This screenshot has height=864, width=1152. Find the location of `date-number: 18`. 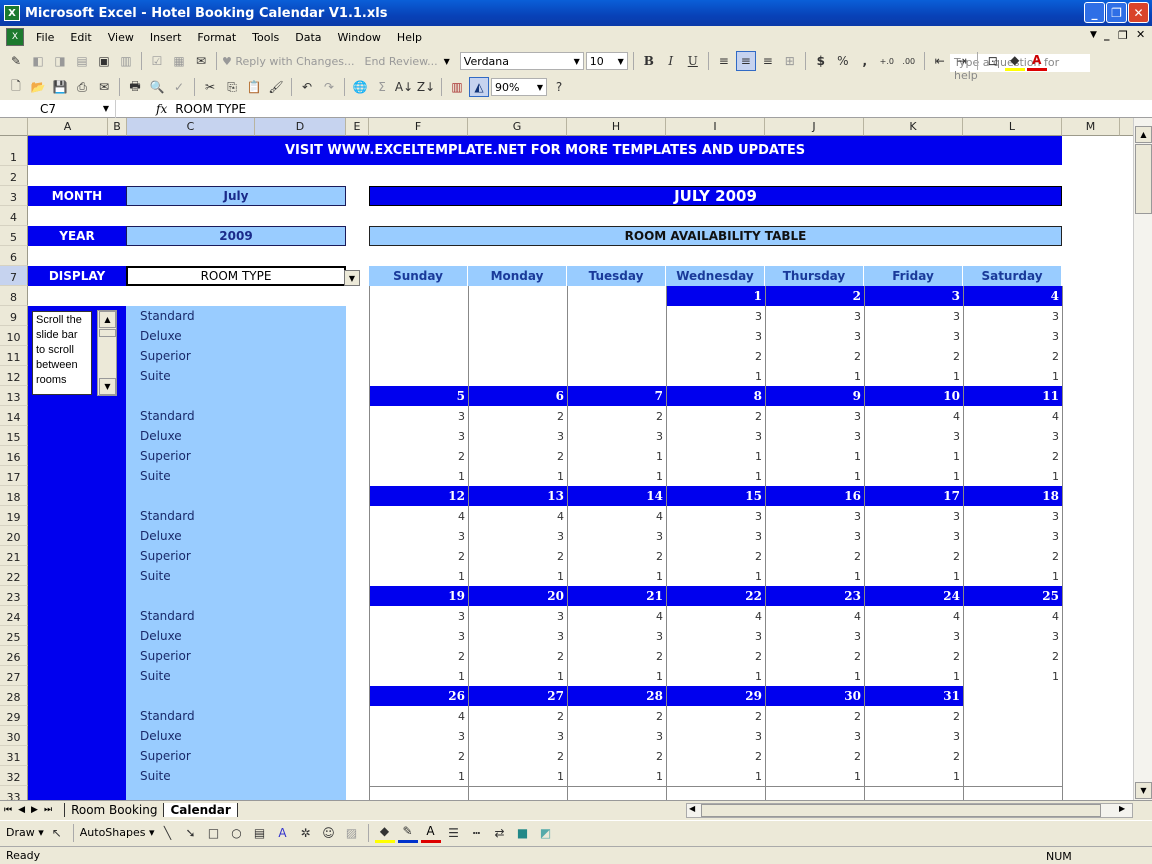

date-number: 18 is located at coordinates (1012, 496).